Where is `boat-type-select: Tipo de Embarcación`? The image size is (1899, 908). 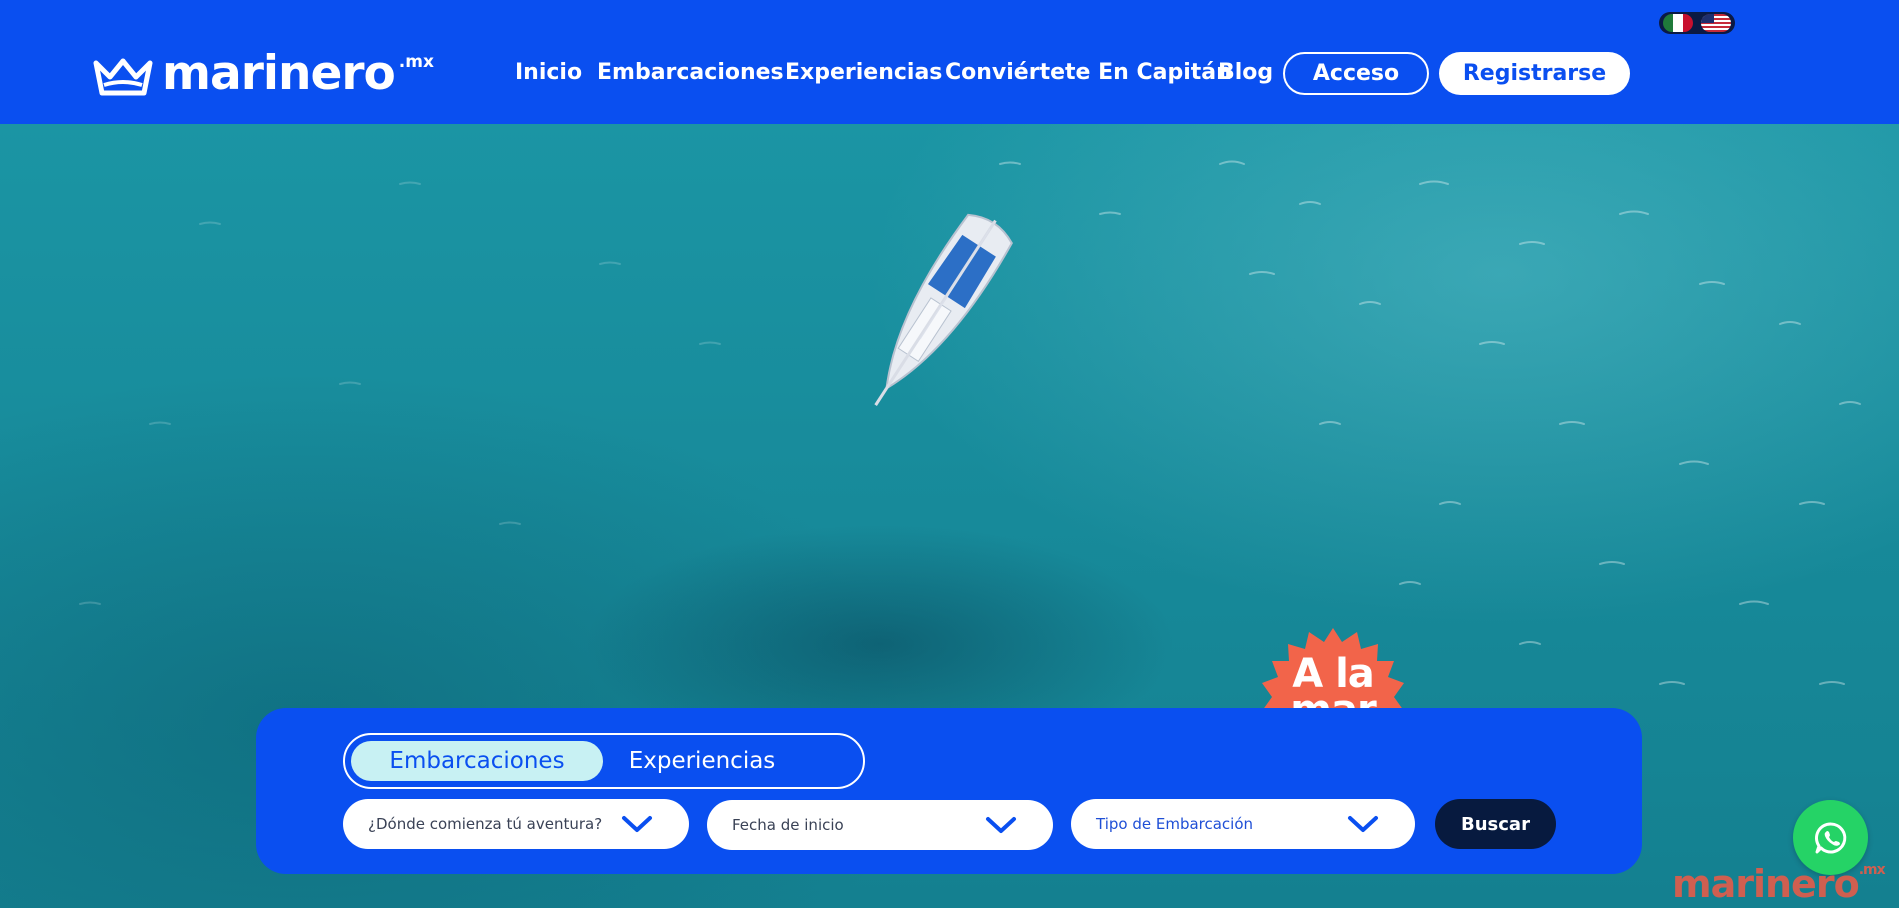 boat-type-select: Tipo de Embarcación is located at coordinates (1243, 824).